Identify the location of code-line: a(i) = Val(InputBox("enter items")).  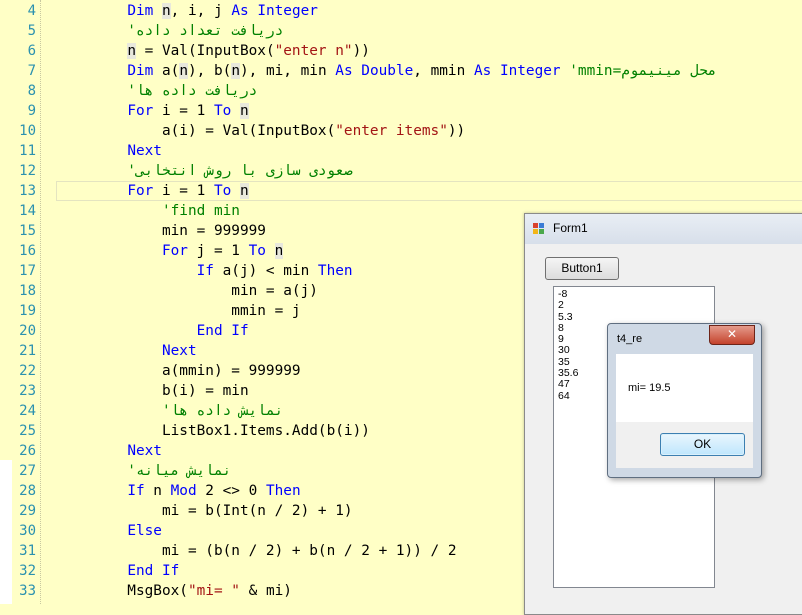
(261, 131).